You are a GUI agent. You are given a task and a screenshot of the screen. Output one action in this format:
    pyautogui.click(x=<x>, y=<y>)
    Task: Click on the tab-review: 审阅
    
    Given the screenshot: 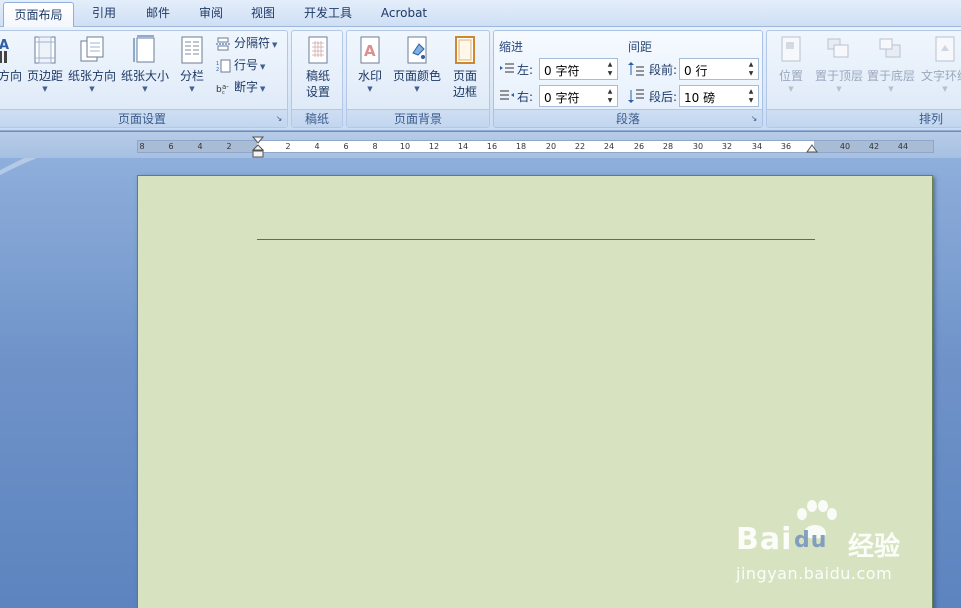 What is the action you would take?
    pyautogui.click(x=211, y=13)
    